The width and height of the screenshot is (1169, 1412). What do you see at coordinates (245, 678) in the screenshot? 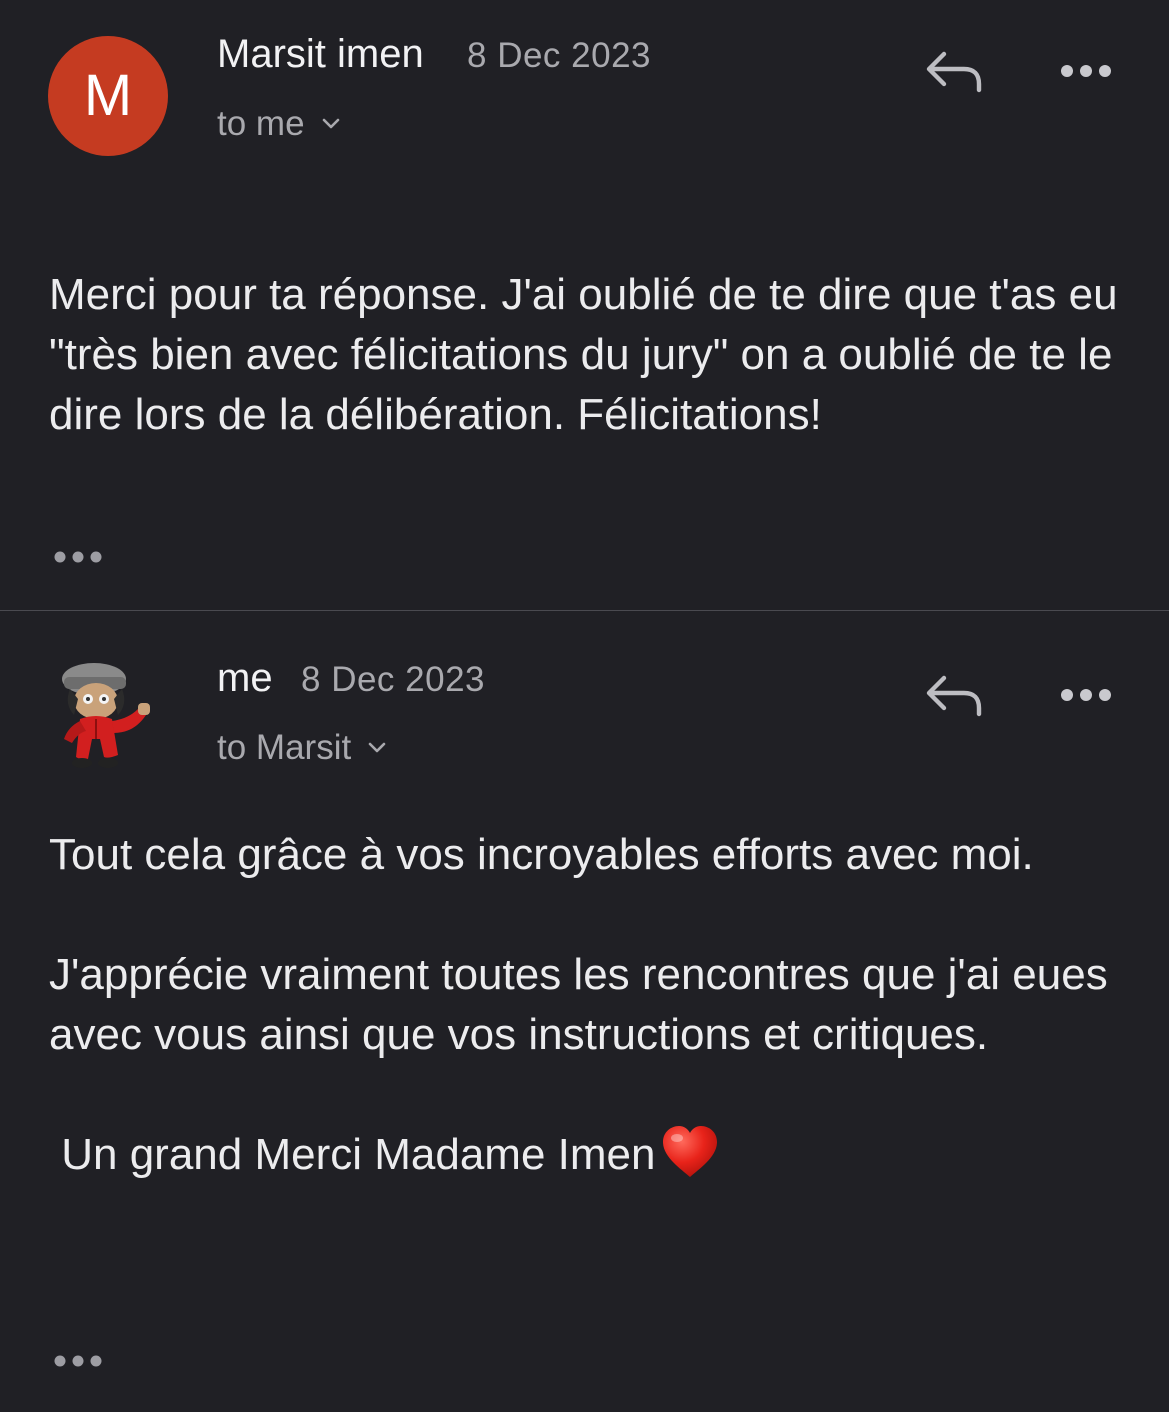
I see `sender-name: me` at bounding box center [245, 678].